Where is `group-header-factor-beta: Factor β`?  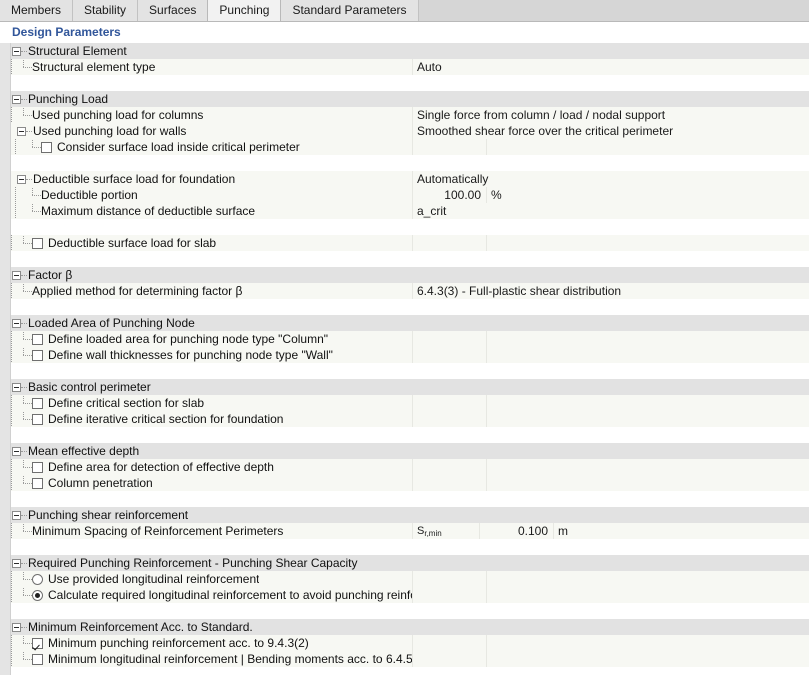
group-header-factor-beta: Factor β is located at coordinates (404, 275).